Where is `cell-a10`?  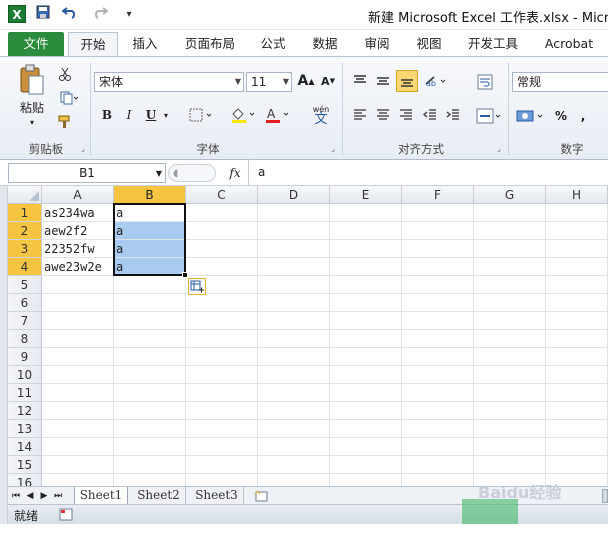
cell-a10 is located at coordinates (78, 375).